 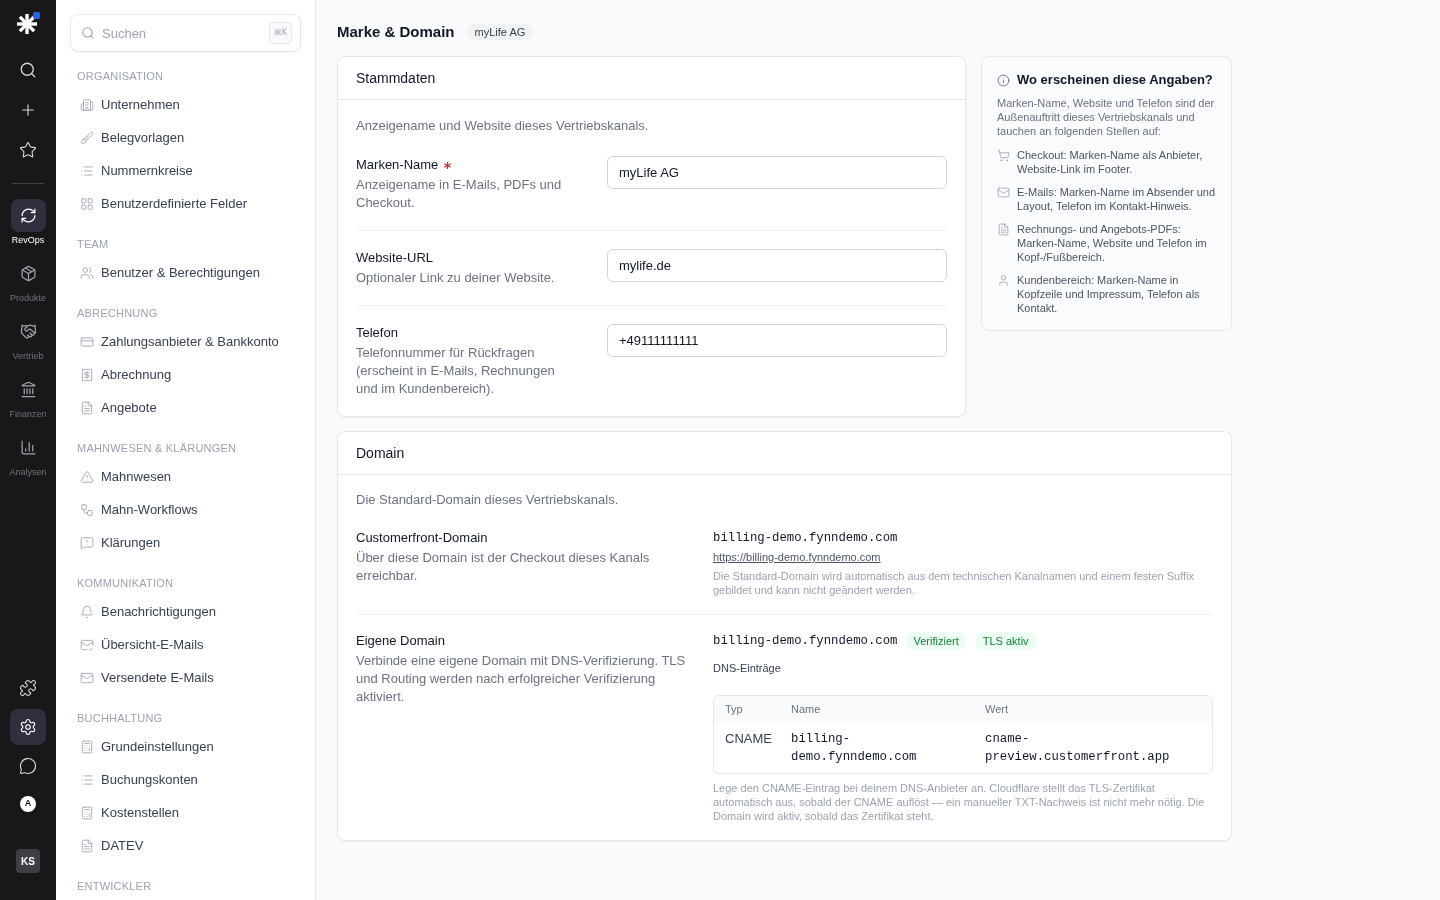 I want to click on field-note: Die Standard-Domain wird automatisch aus dem technischen Kanalnamen und einem festen Suffix gebildet und kann nicht geändert werden., so click(x=954, y=583).